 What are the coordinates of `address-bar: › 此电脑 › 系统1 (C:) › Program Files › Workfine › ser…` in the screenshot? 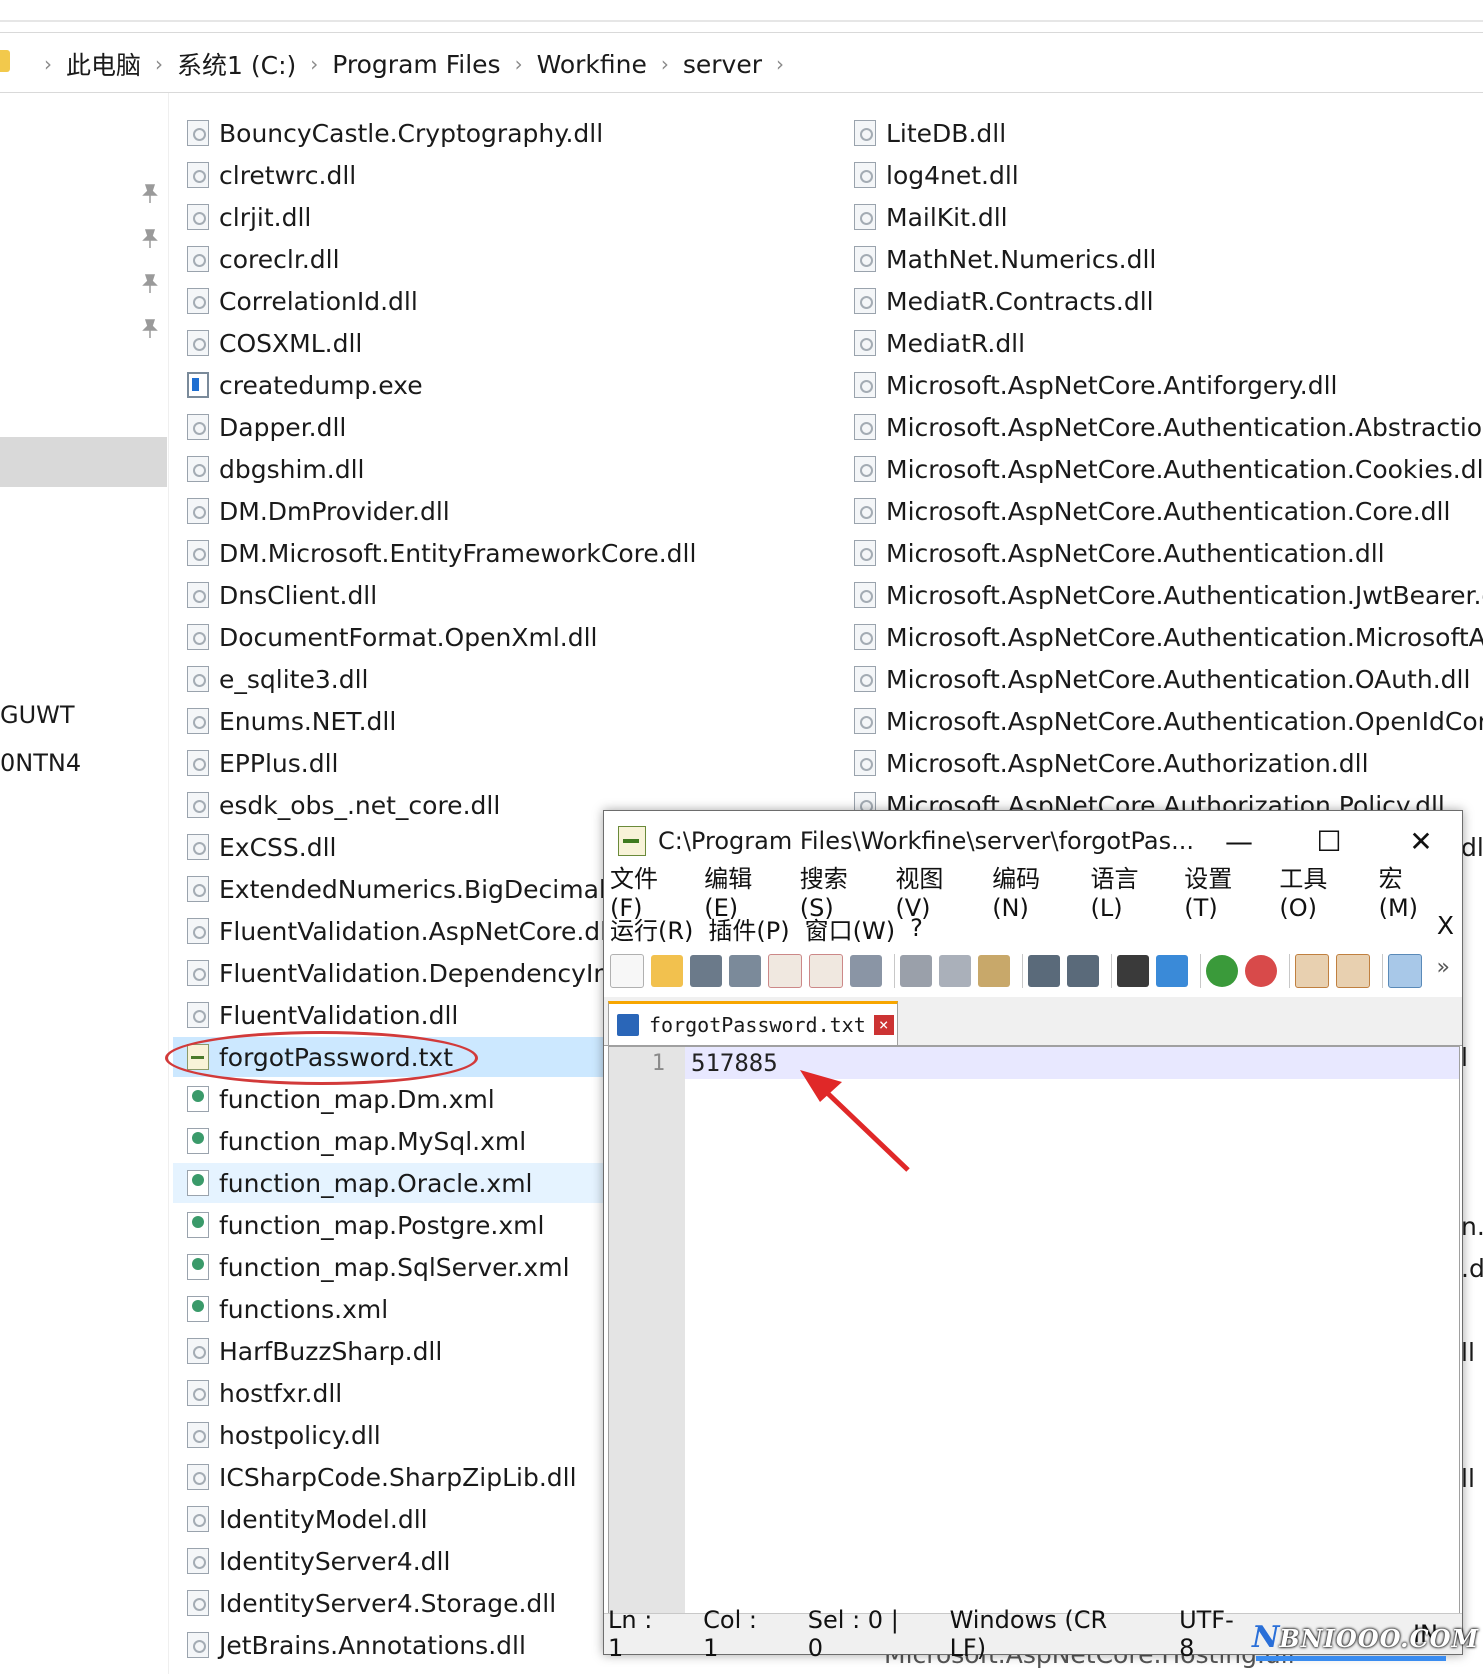 It's located at (741, 63).